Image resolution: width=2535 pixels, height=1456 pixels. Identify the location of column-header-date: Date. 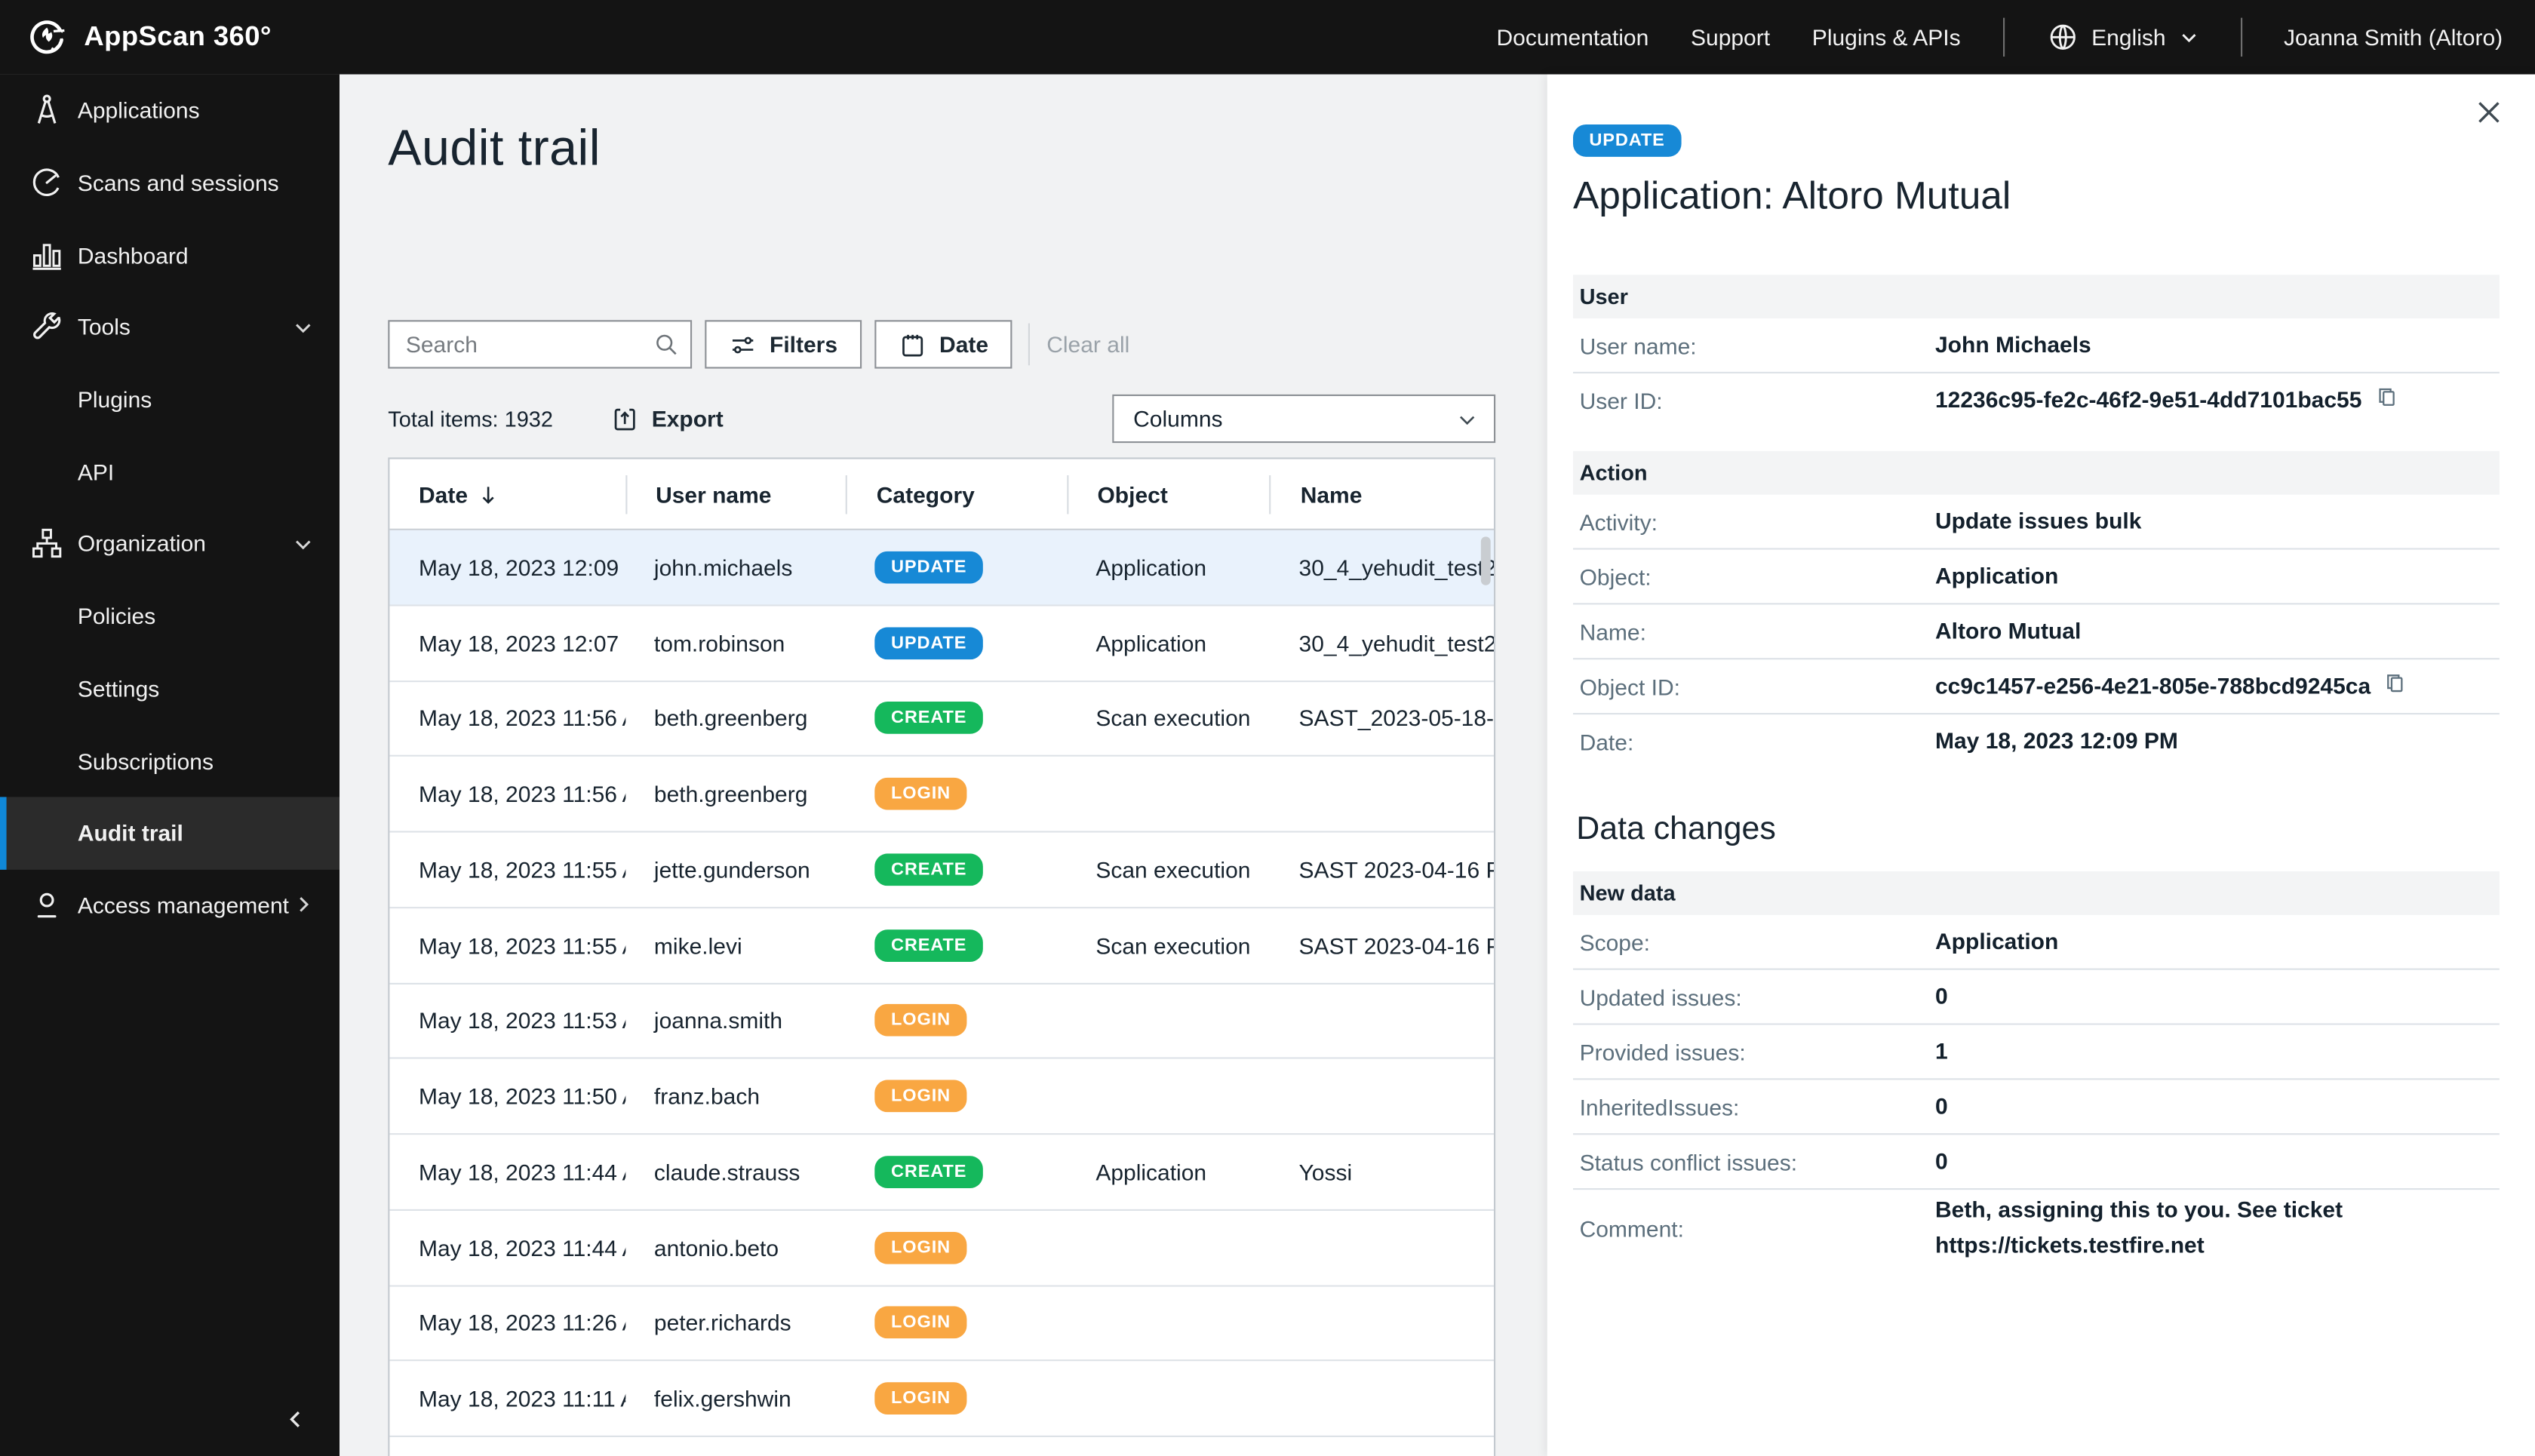
(507, 494).